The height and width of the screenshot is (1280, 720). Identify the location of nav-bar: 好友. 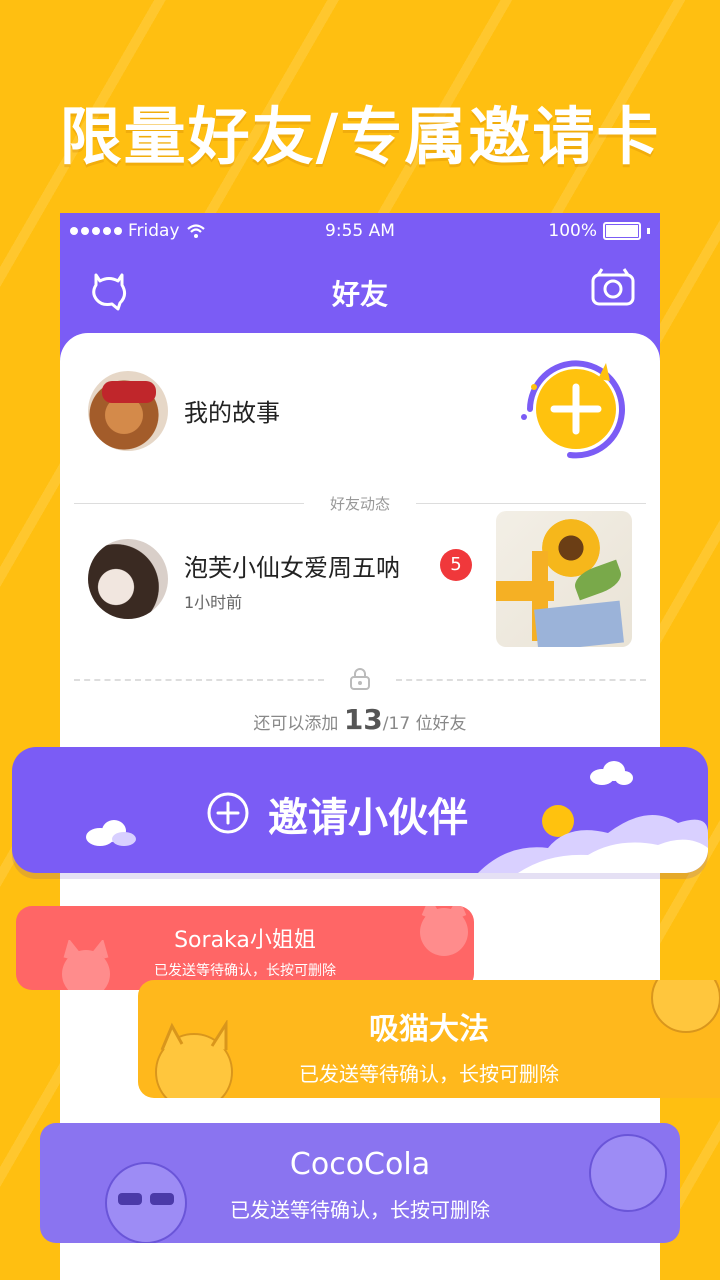
(360, 293).